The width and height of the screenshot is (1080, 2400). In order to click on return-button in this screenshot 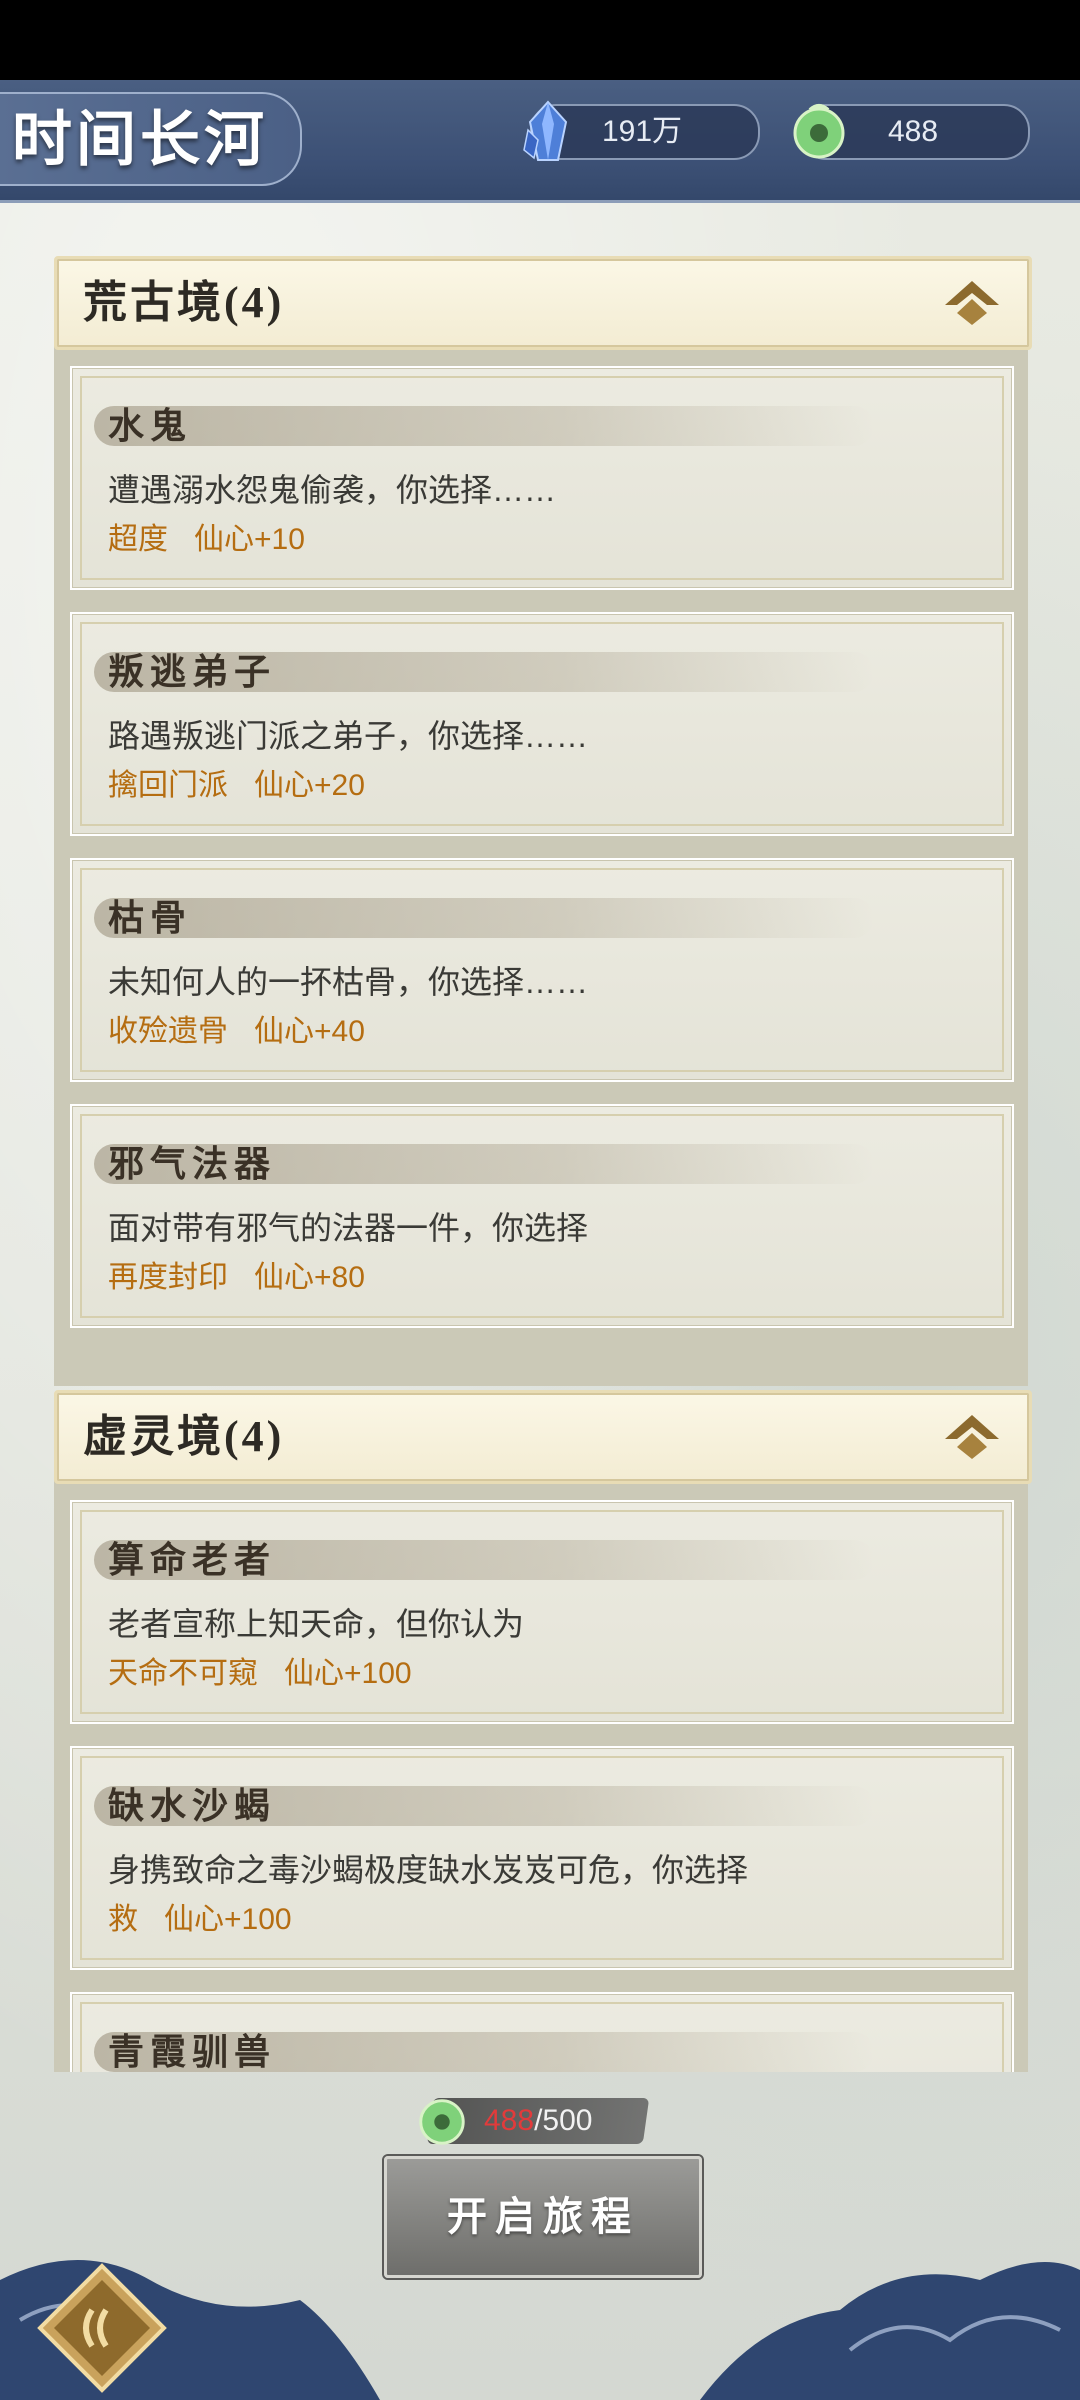, I will do `click(102, 2328)`.